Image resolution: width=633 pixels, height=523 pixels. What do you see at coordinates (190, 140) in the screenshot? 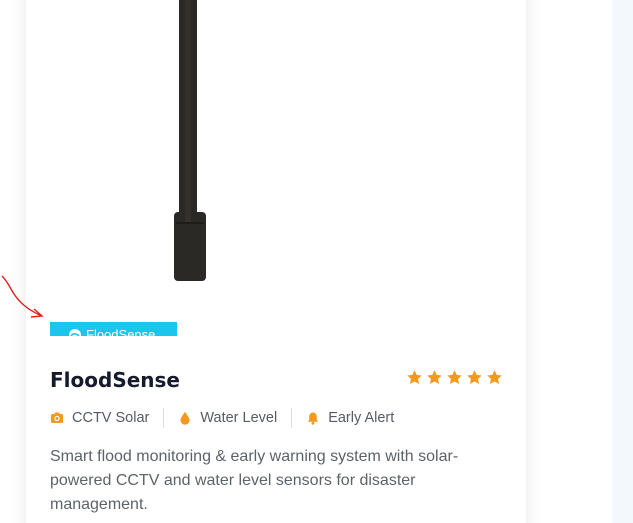
I see `pole-image` at bounding box center [190, 140].